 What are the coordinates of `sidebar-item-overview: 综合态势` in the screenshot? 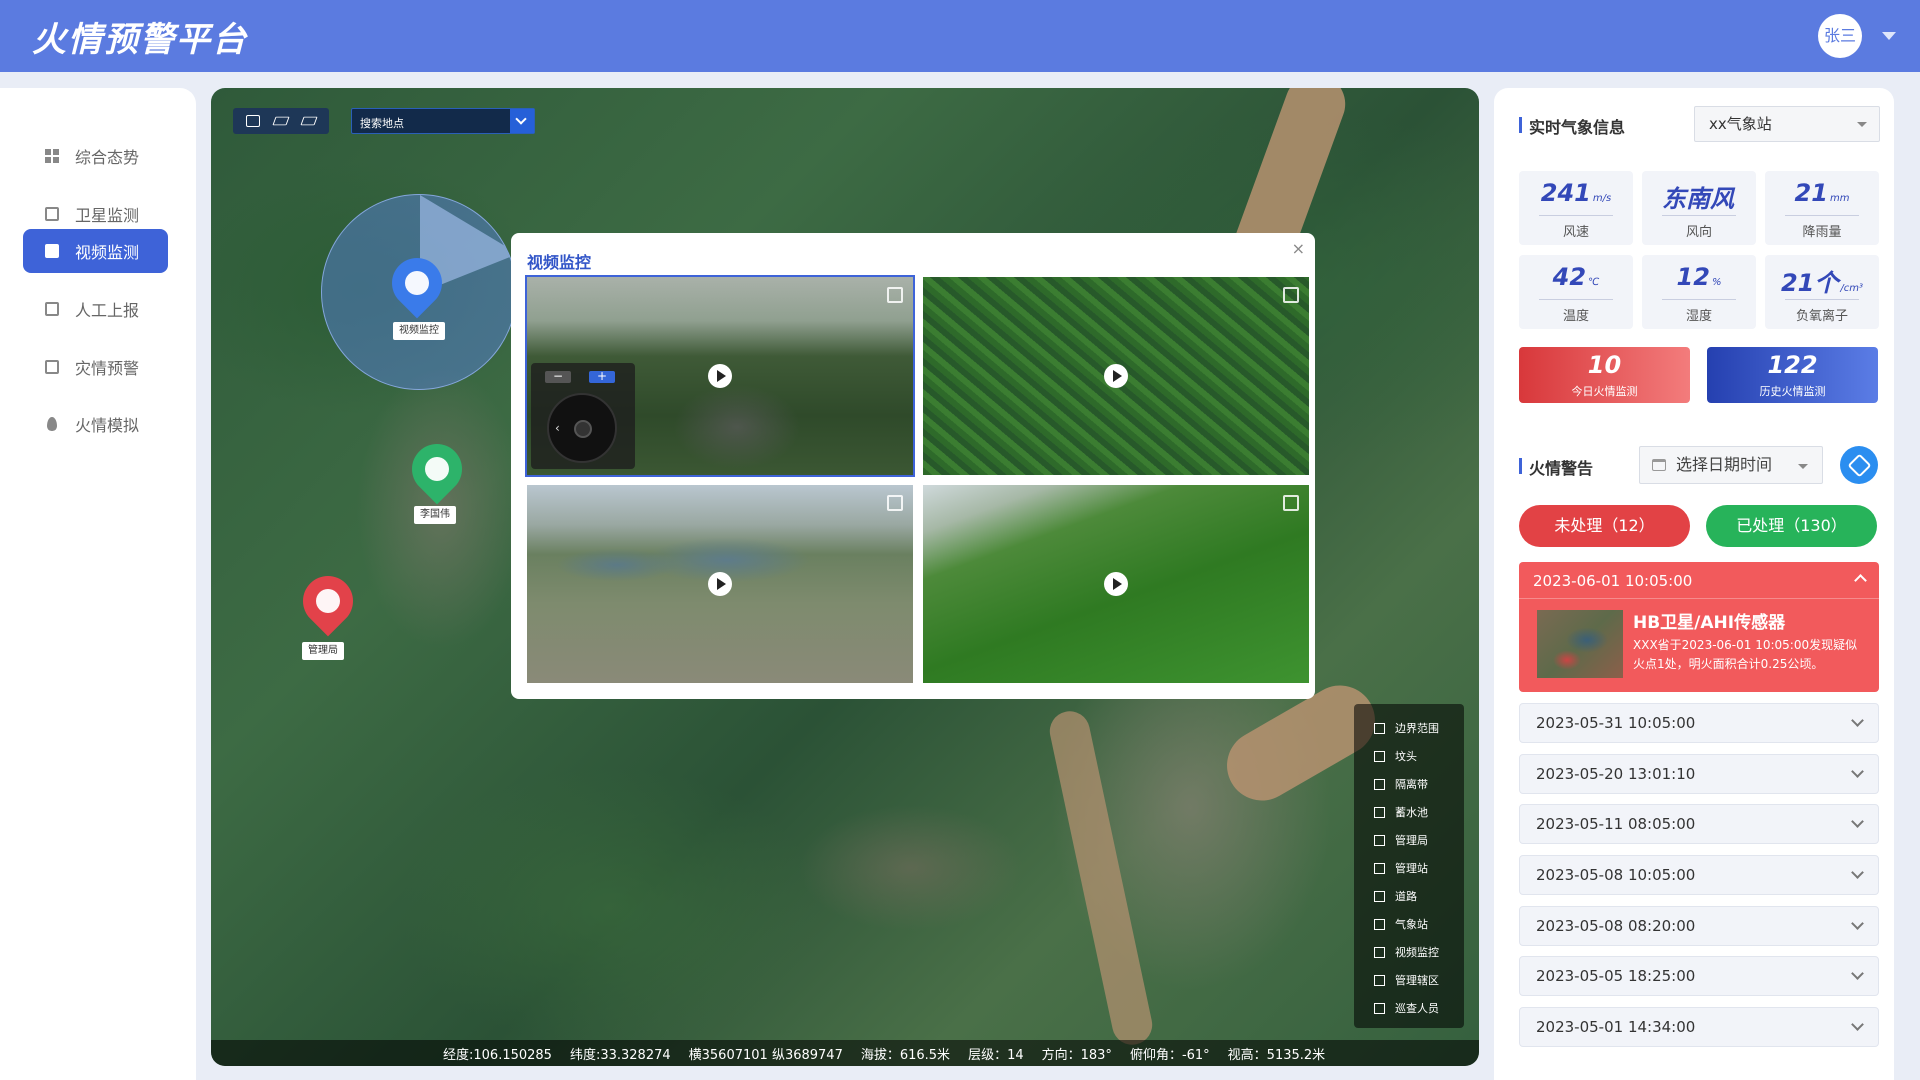 It's located at (95, 156).